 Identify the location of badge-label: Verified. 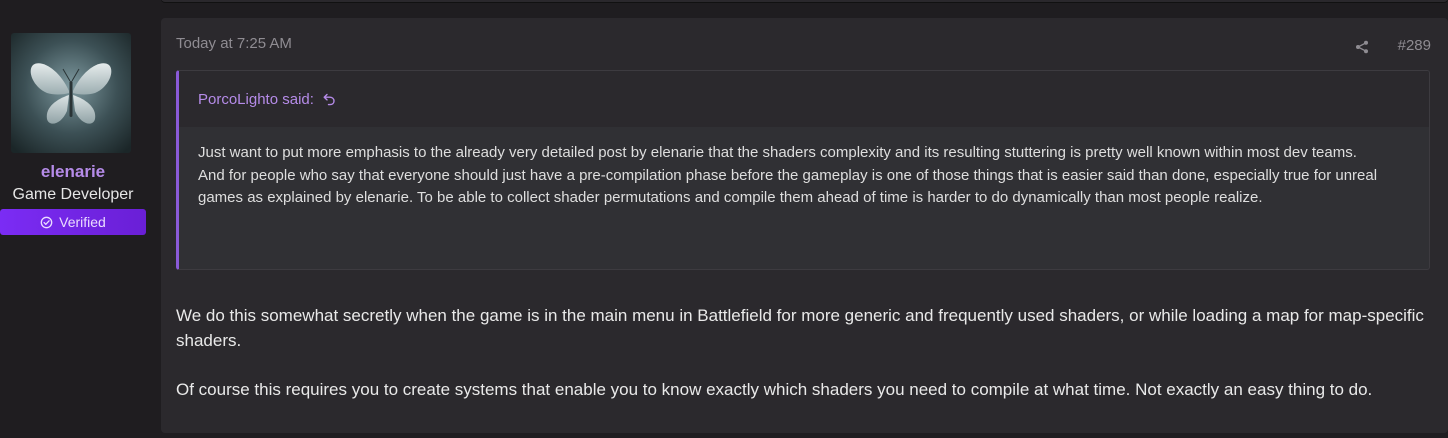
(82, 222).